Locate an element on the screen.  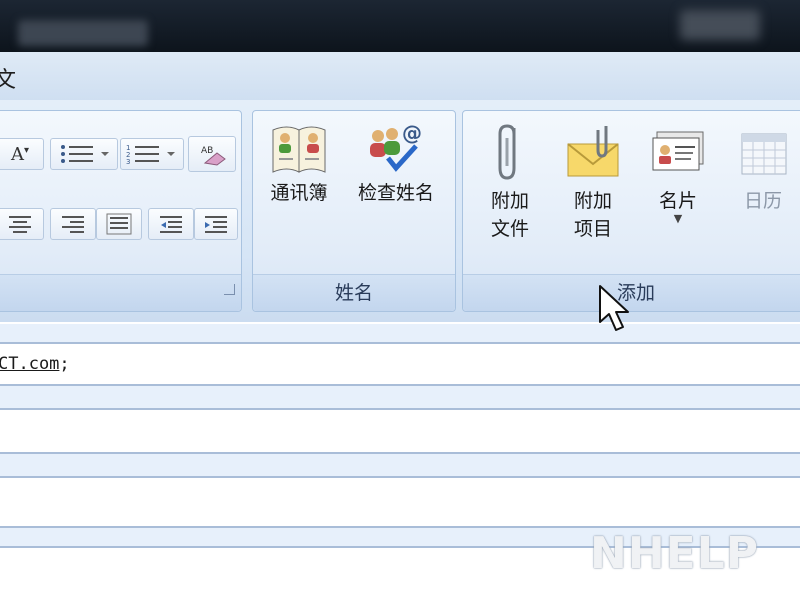
justify-button is located at coordinates (119, 224).